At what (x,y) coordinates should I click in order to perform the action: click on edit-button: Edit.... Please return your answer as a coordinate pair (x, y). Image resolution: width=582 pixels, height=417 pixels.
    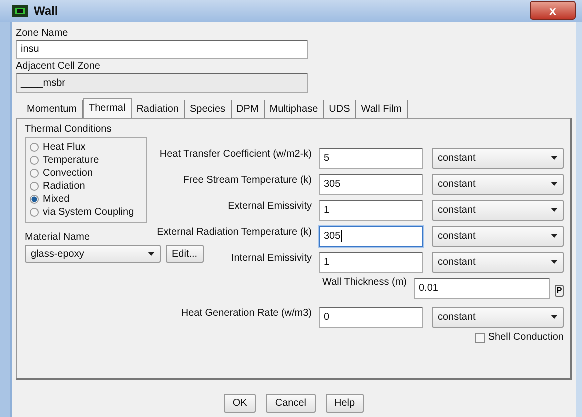
    Looking at the image, I should click on (185, 254).